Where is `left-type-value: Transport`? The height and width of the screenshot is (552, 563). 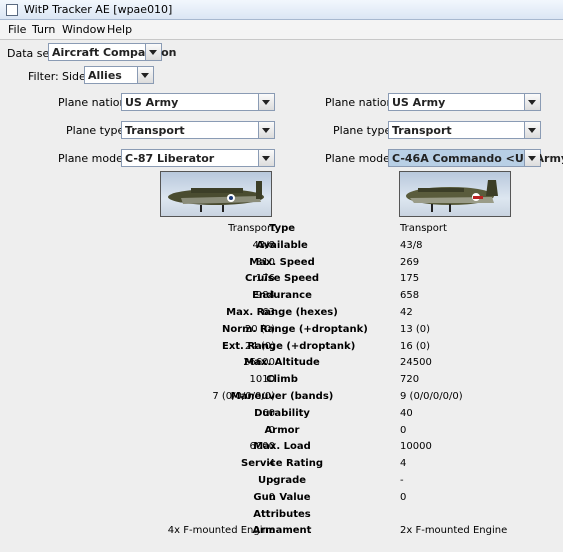 left-type-value: Transport is located at coordinates (155, 130).